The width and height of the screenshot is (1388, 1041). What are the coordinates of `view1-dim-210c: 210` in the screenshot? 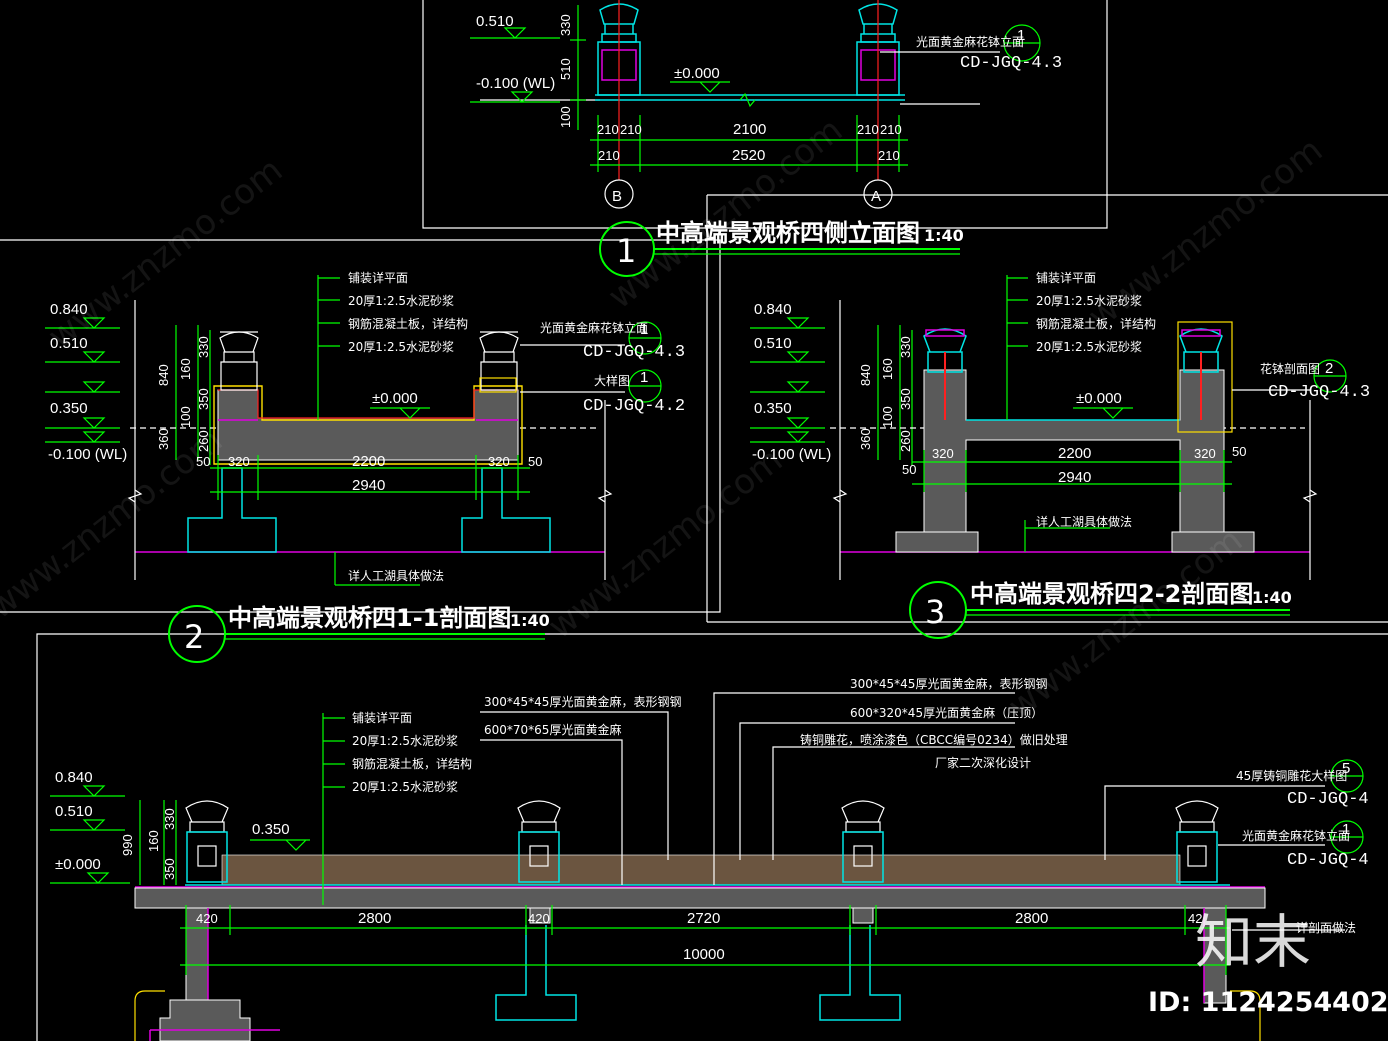 It's located at (868, 129).